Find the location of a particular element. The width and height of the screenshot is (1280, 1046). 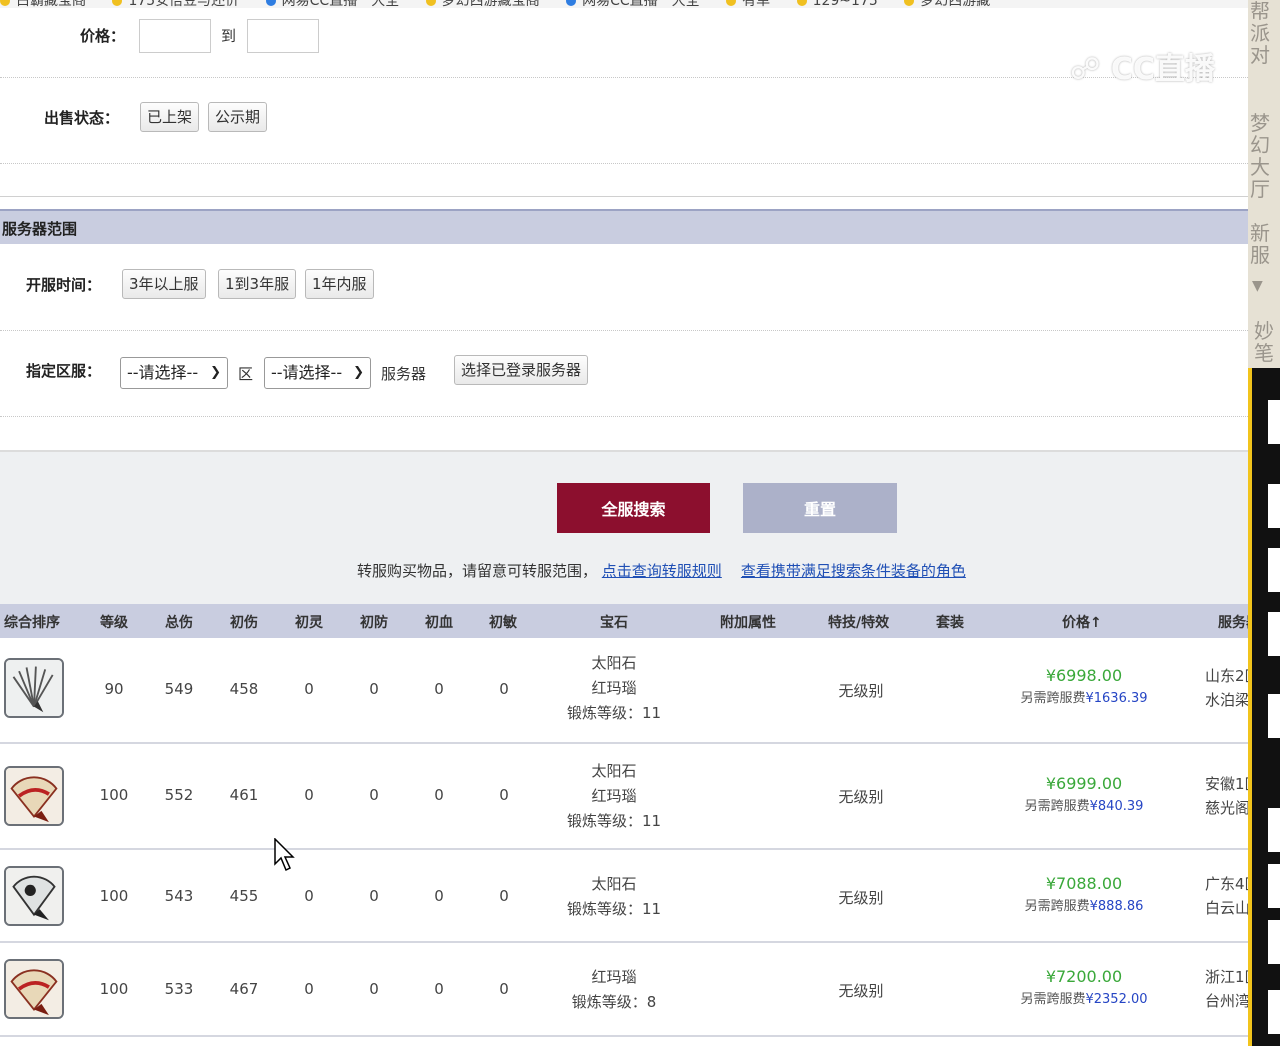

price-min-input is located at coordinates (175, 36).